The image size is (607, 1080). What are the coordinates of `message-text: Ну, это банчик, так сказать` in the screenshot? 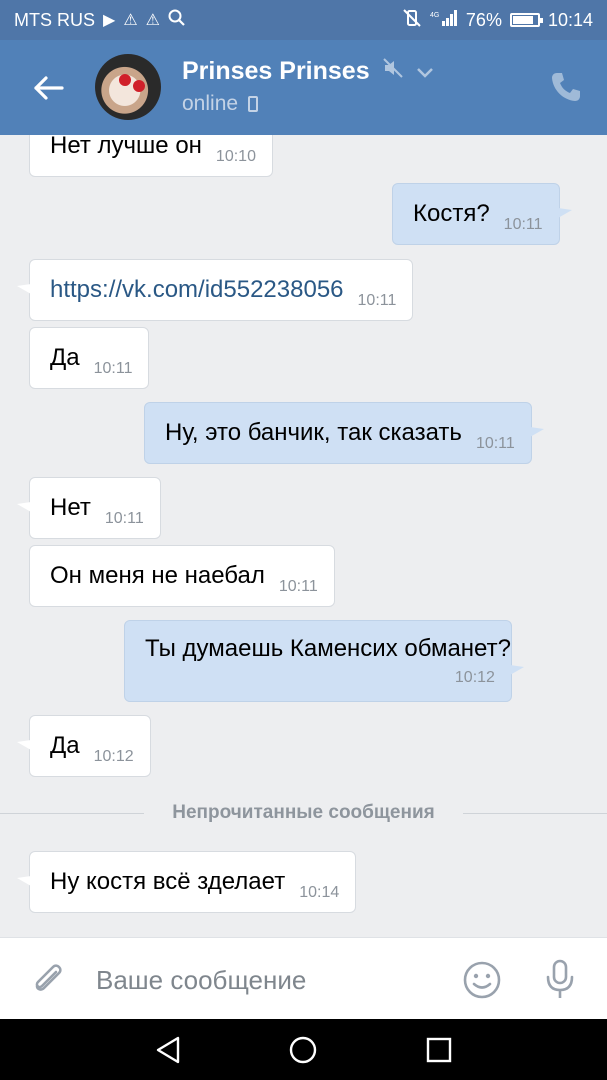 It's located at (313, 432).